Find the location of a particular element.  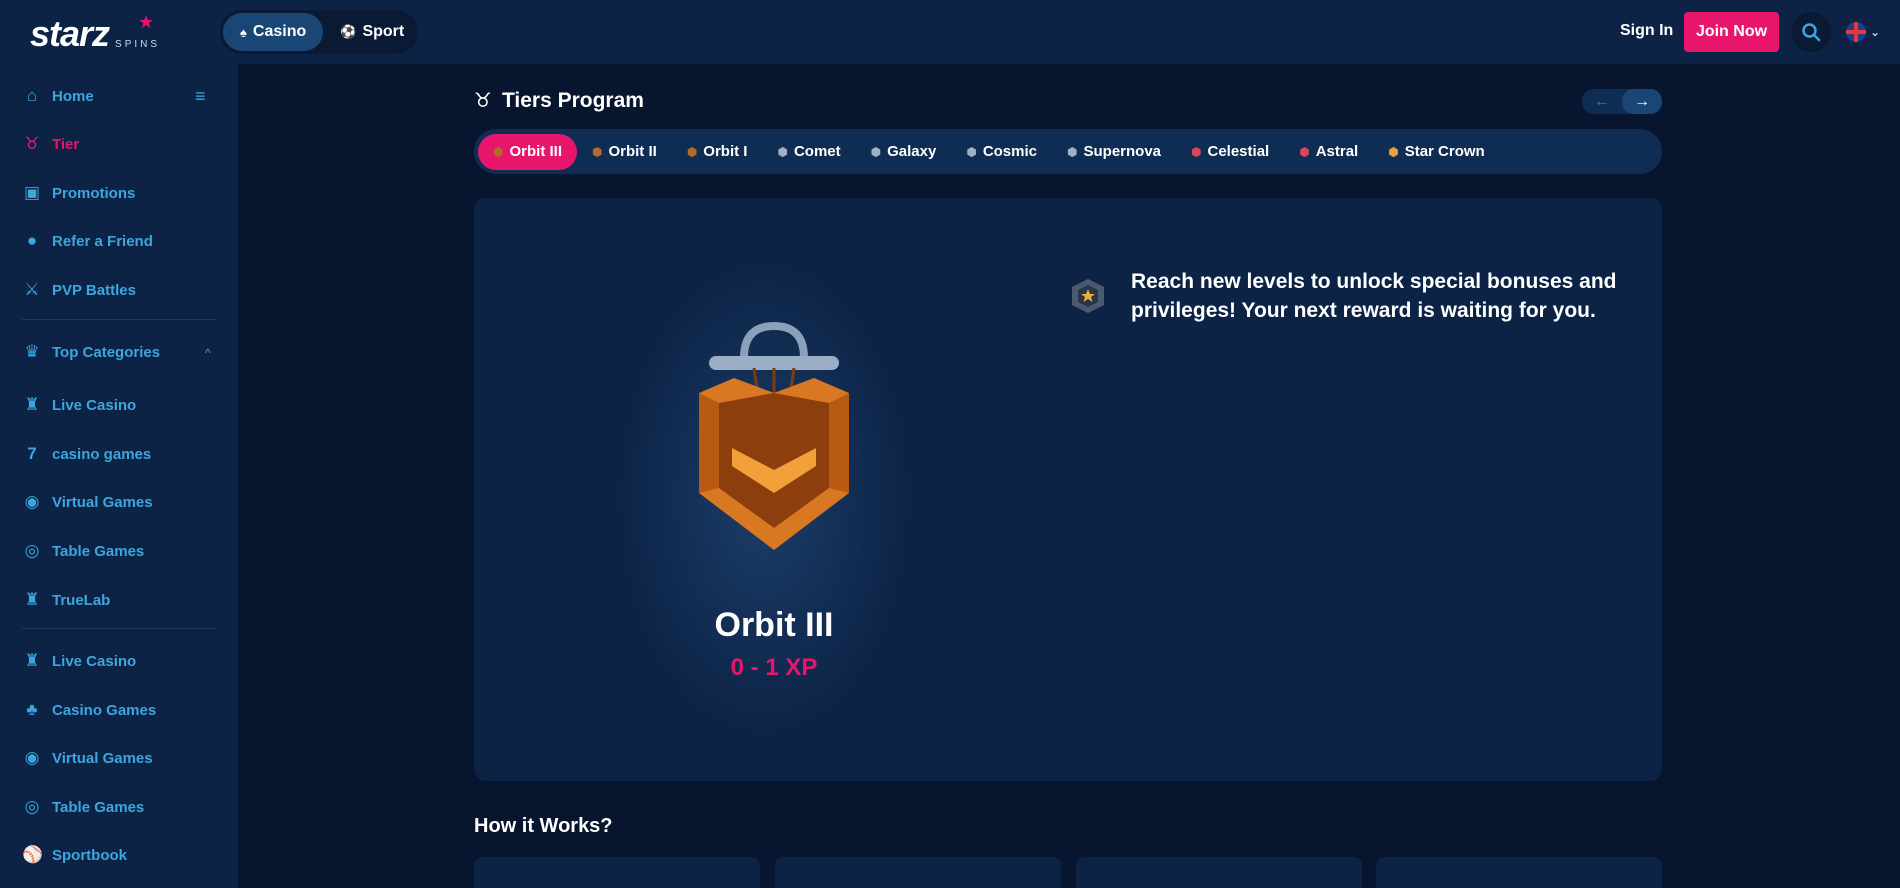

sidebar-item-label: Refer a Friend is located at coordinates (102, 241).